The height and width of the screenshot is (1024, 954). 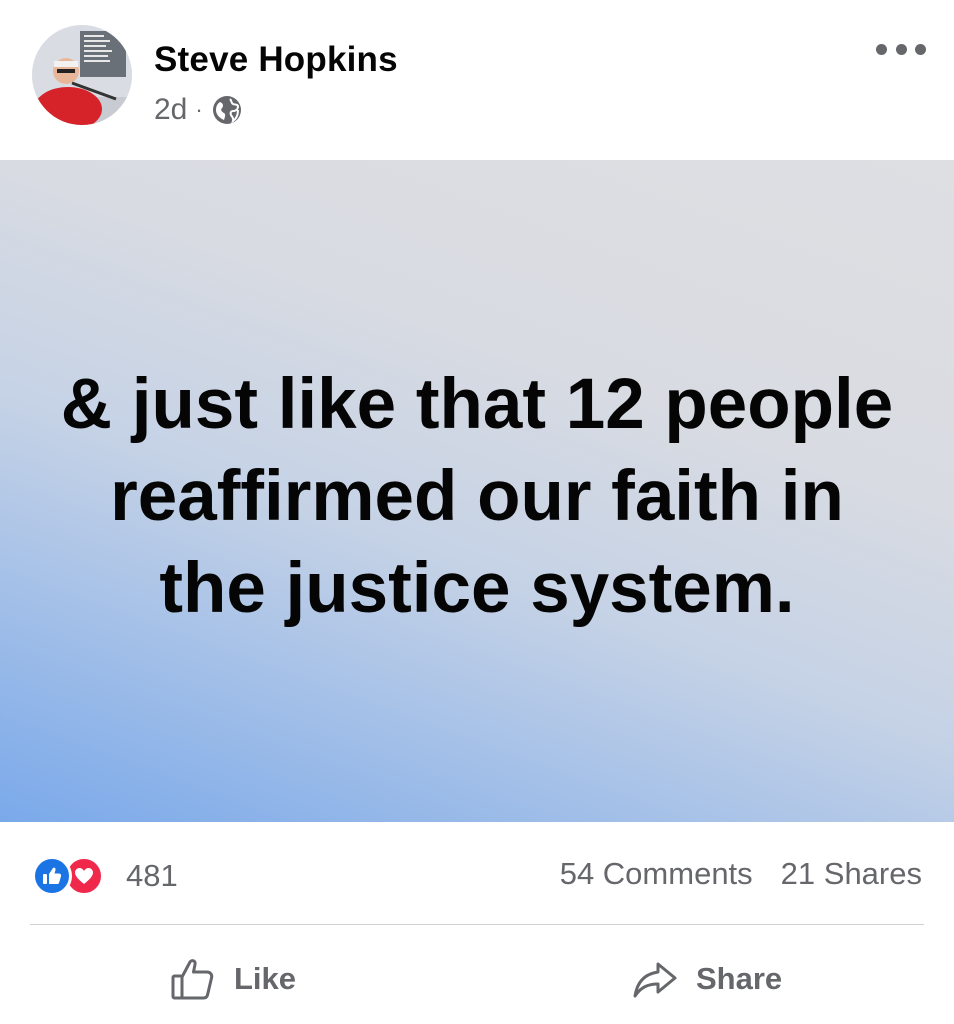 What do you see at coordinates (193, 979) in the screenshot?
I see `thumbs-up-icon` at bounding box center [193, 979].